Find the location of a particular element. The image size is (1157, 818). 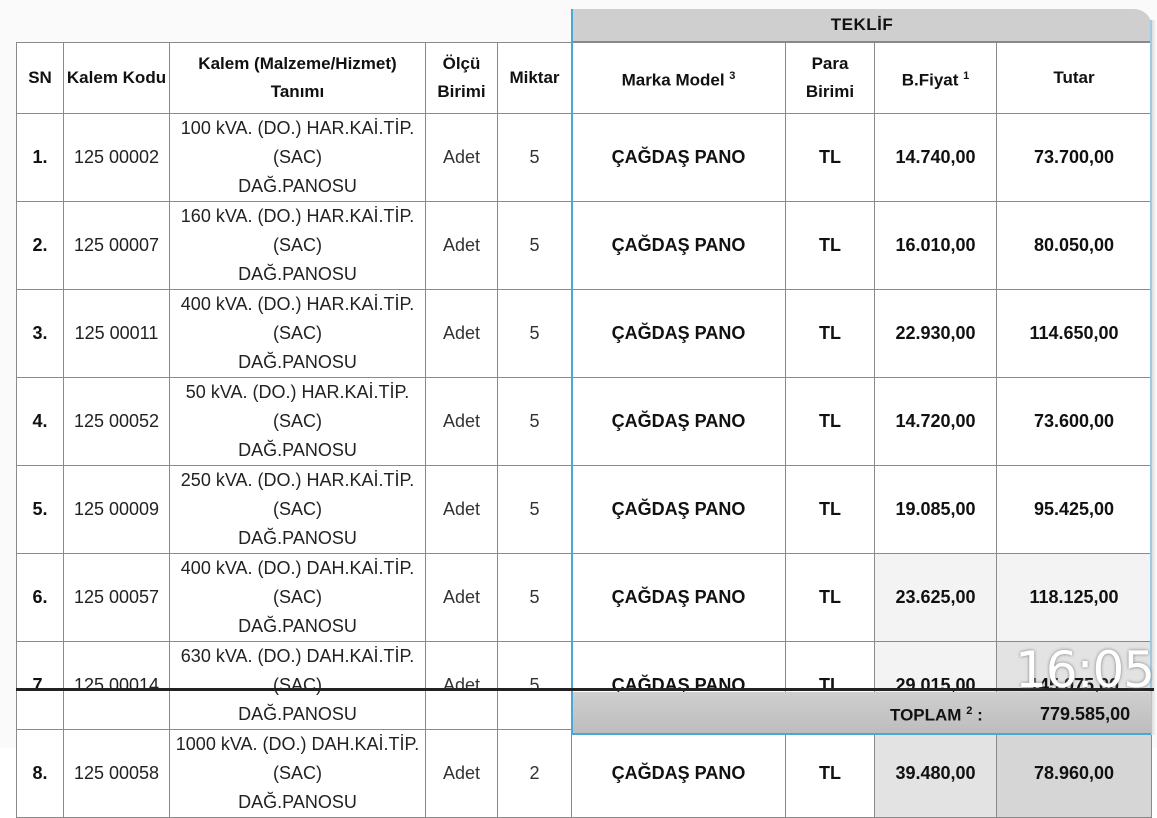

cell-code: 125 00009 is located at coordinates (116, 509).